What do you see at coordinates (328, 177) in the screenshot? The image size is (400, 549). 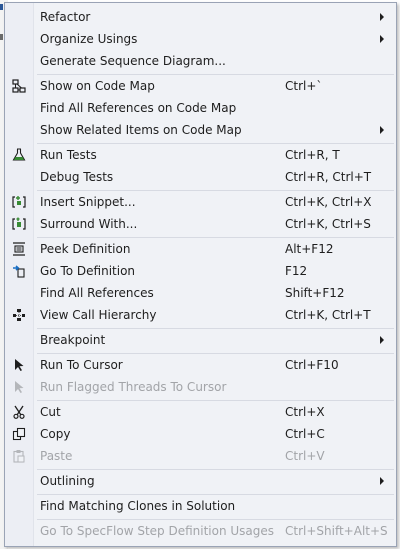 I see `menu-item-shortcut: Ctrl+R, Ctrl+T` at bounding box center [328, 177].